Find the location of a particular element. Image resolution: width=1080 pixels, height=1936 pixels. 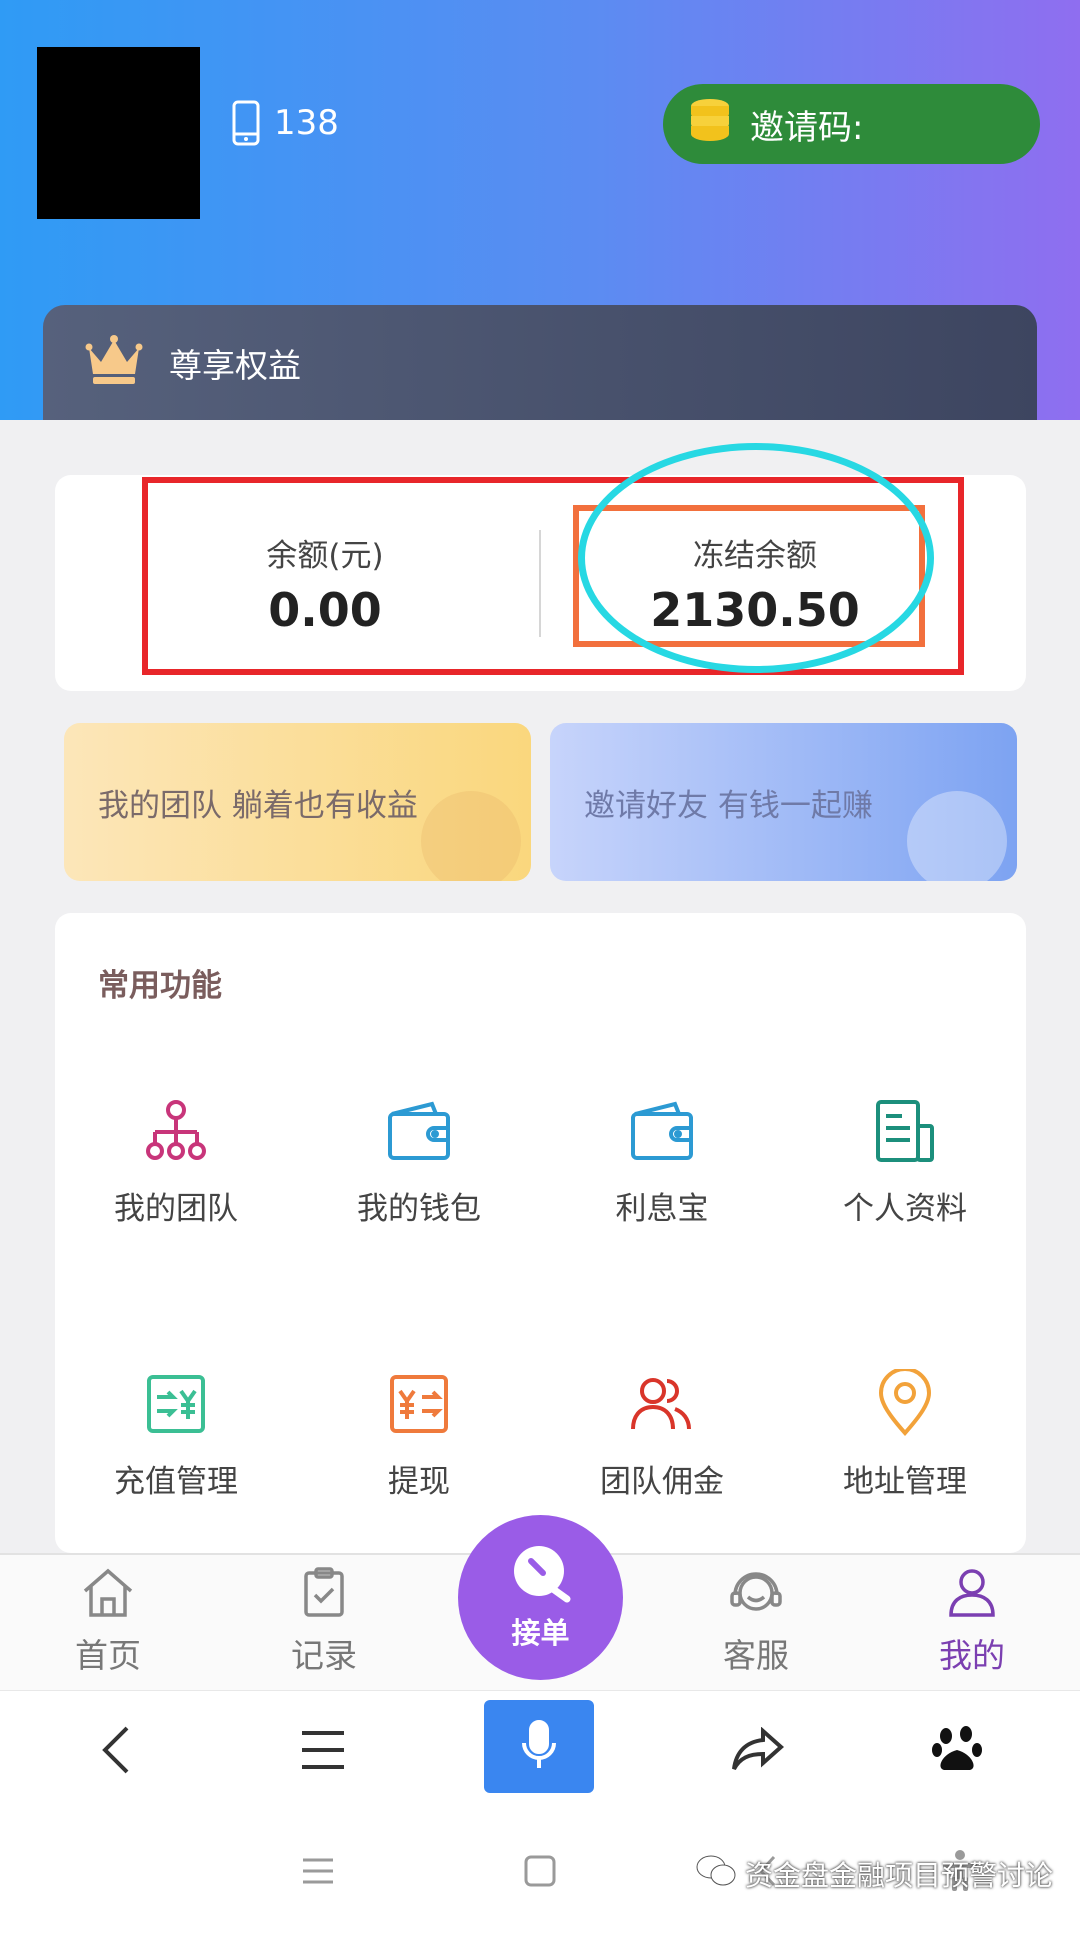

microphone-icon is located at coordinates (539, 1747).